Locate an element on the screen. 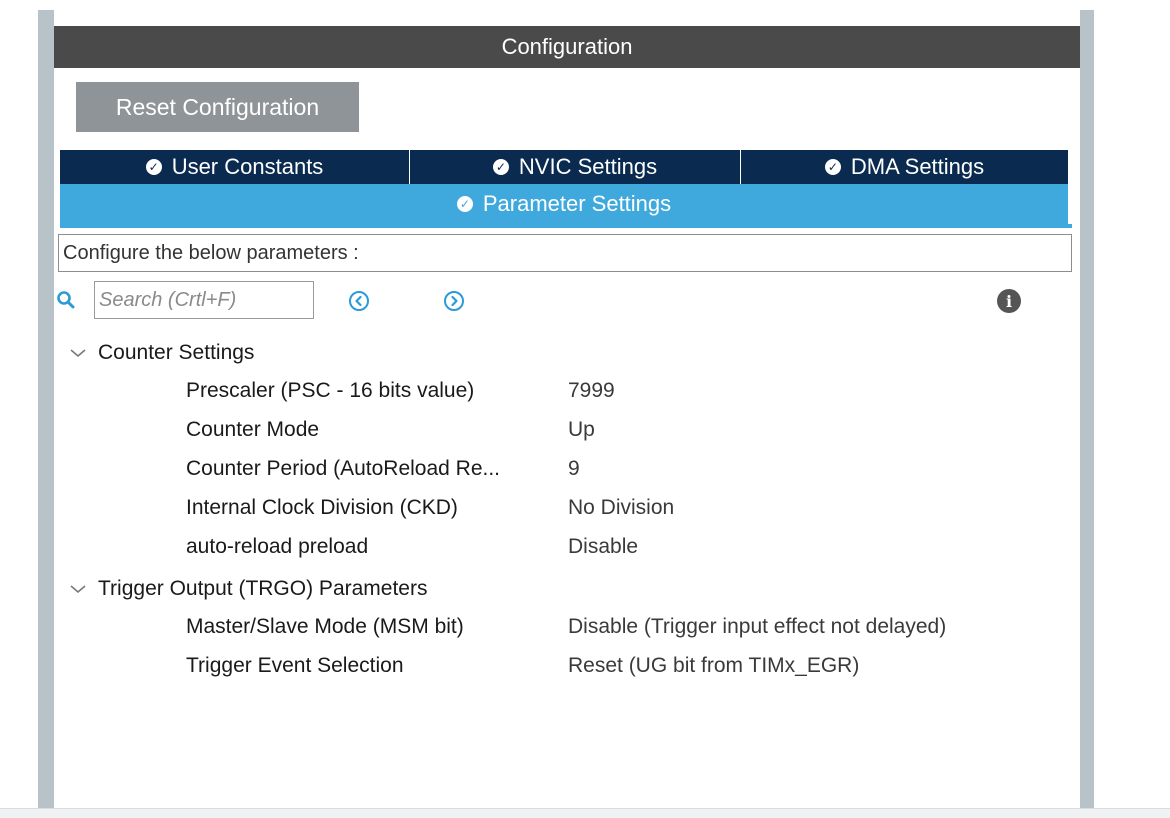 The image size is (1170, 818). group-trigger-output: Trigger Output (TRGO) Parameters is located at coordinates (247, 589).